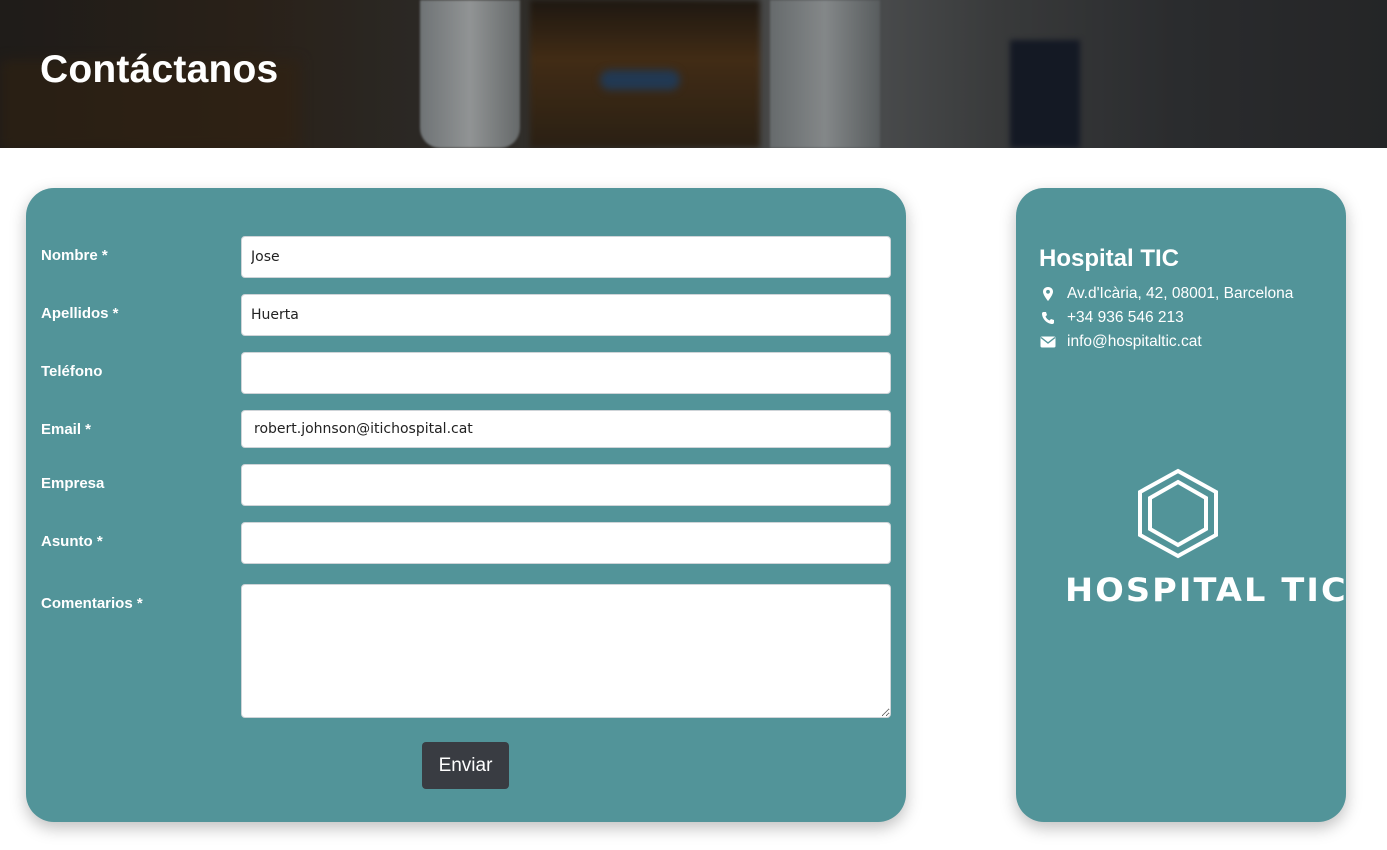 The width and height of the screenshot is (1387, 850). What do you see at coordinates (1180, 293) in the screenshot?
I see `address-text: Av.d'Icària, 42, 08001, Barcelona` at bounding box center [1180, 293].